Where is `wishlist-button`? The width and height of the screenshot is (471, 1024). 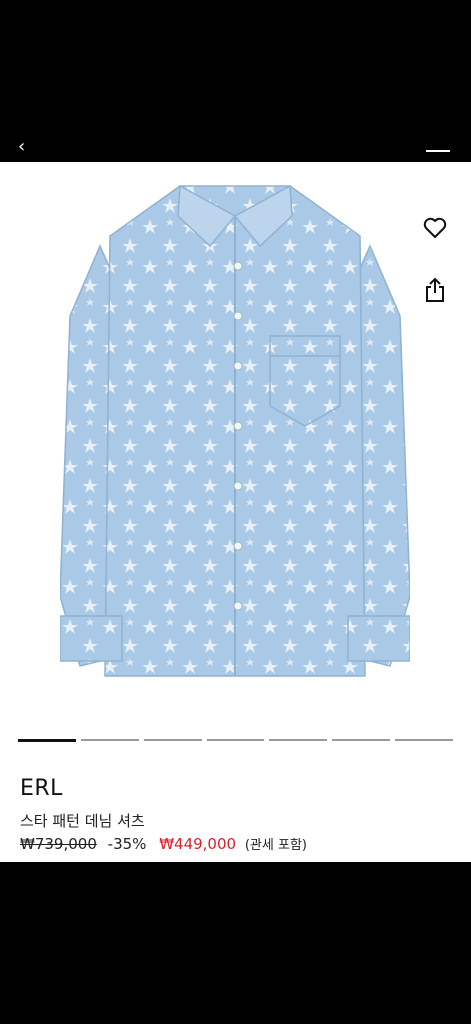 wishlist-button is located at coordinates (435, 228).